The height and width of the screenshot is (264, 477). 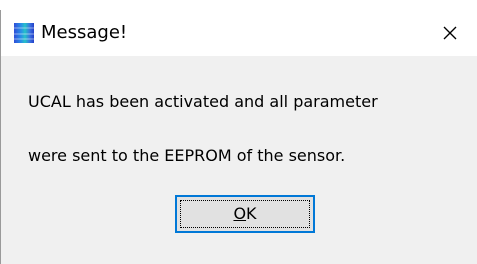 What do you see at coordinates (24, 33) in the screenshot?
I see `app-icon` at bounding box center [24, 33].